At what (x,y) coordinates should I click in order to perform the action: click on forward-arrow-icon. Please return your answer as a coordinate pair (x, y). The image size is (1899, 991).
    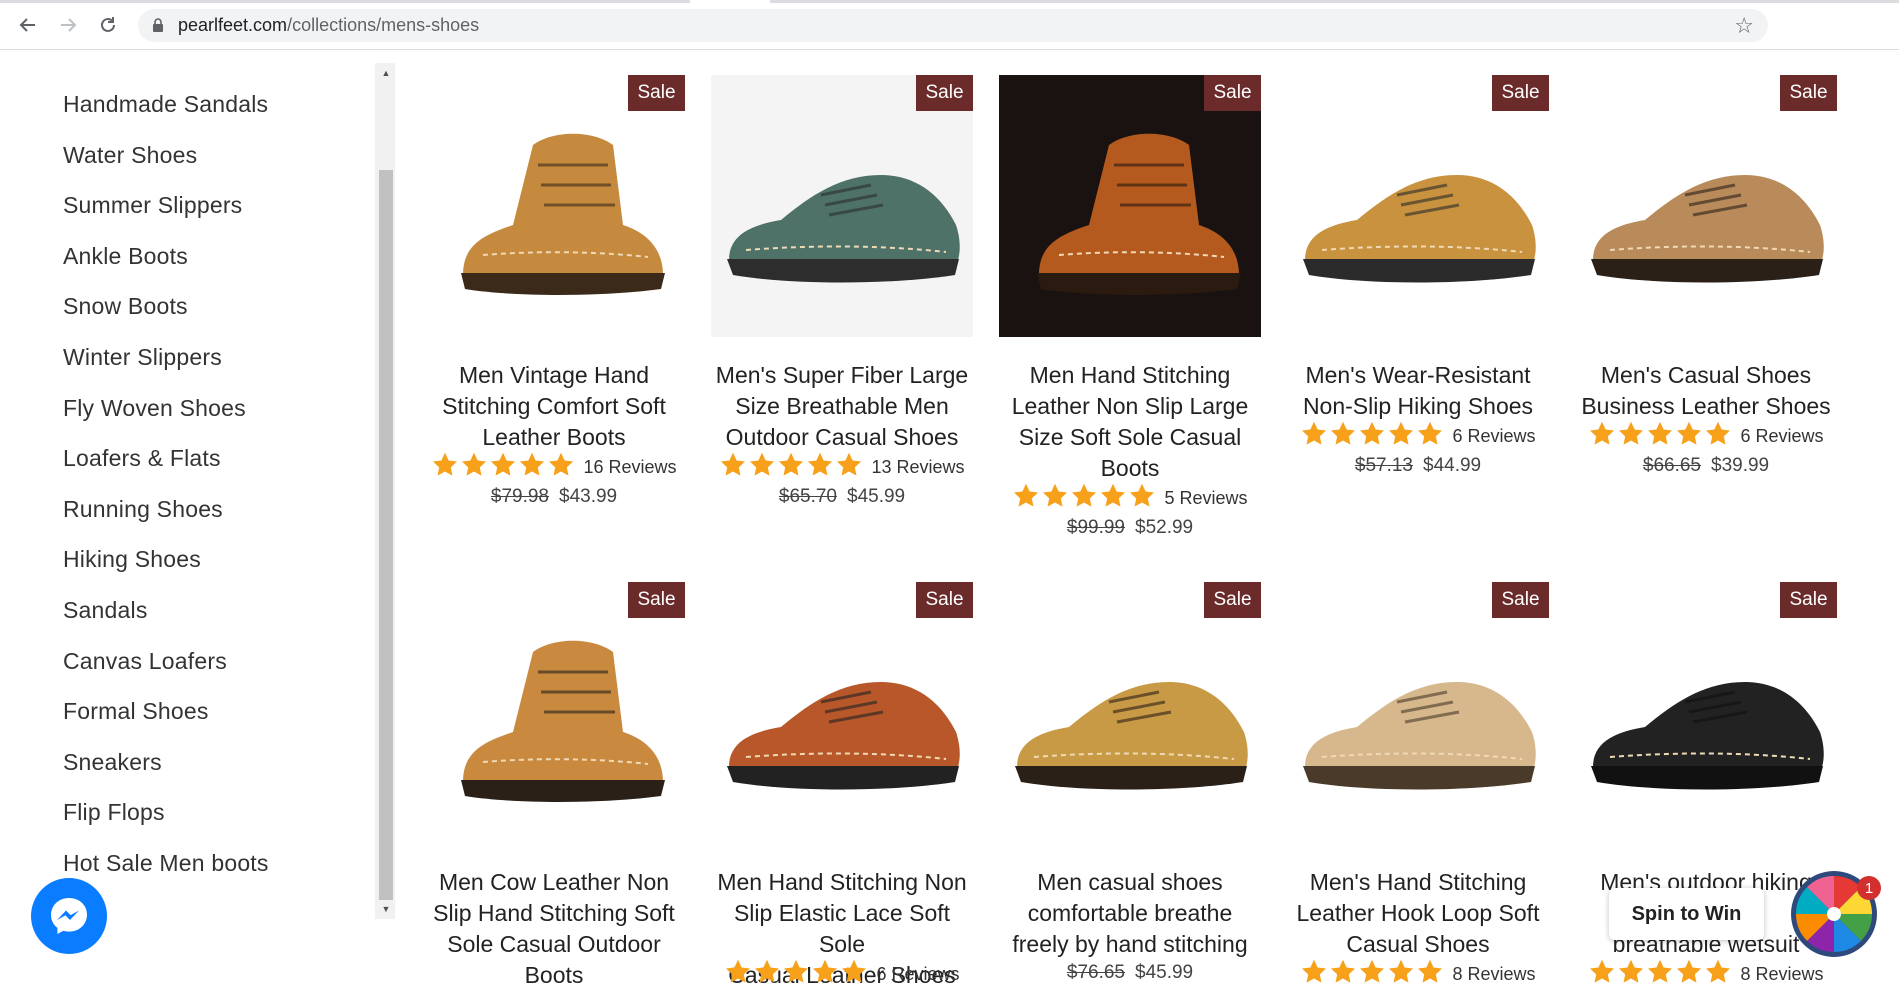
    Looking at the image, I should click on (68, 25).